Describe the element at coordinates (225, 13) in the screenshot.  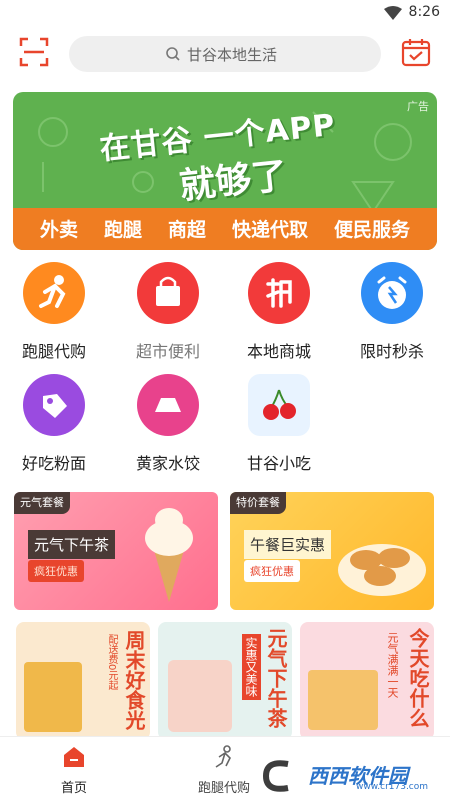
I see `status-bar: 8:26` at that location.